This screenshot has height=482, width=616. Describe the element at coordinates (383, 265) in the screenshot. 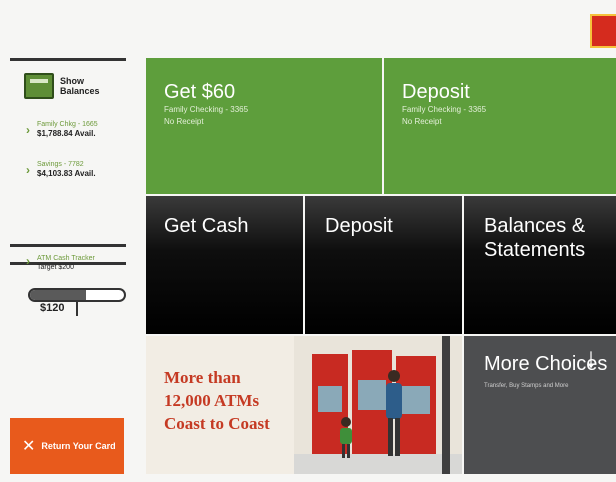

I see `deposit-tile: Deposit` at that location.